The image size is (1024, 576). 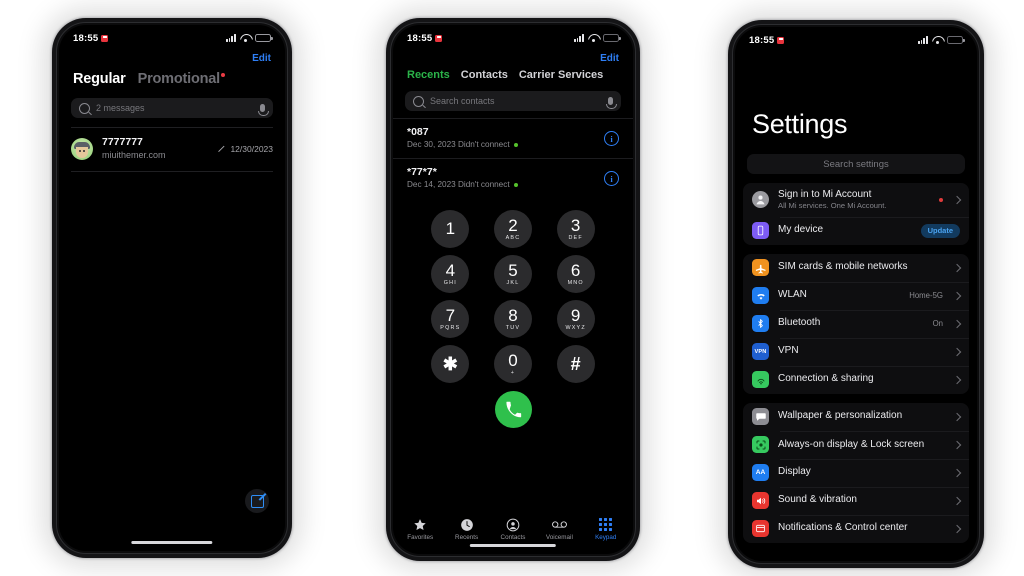 What do you see at coordinates (420, 529) in the screenshot?
I see `tab-favorites: Favorites` at bounding box center [420, 529].